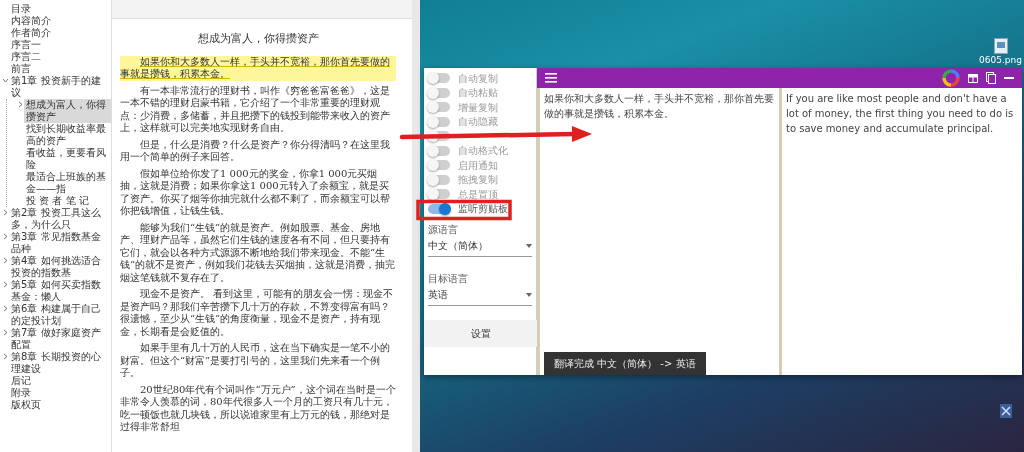  What do you see at coordinates (483, 151) in the screenshot?
I see `toggle-label: 自动格式化` at bounding box center [483, 151].